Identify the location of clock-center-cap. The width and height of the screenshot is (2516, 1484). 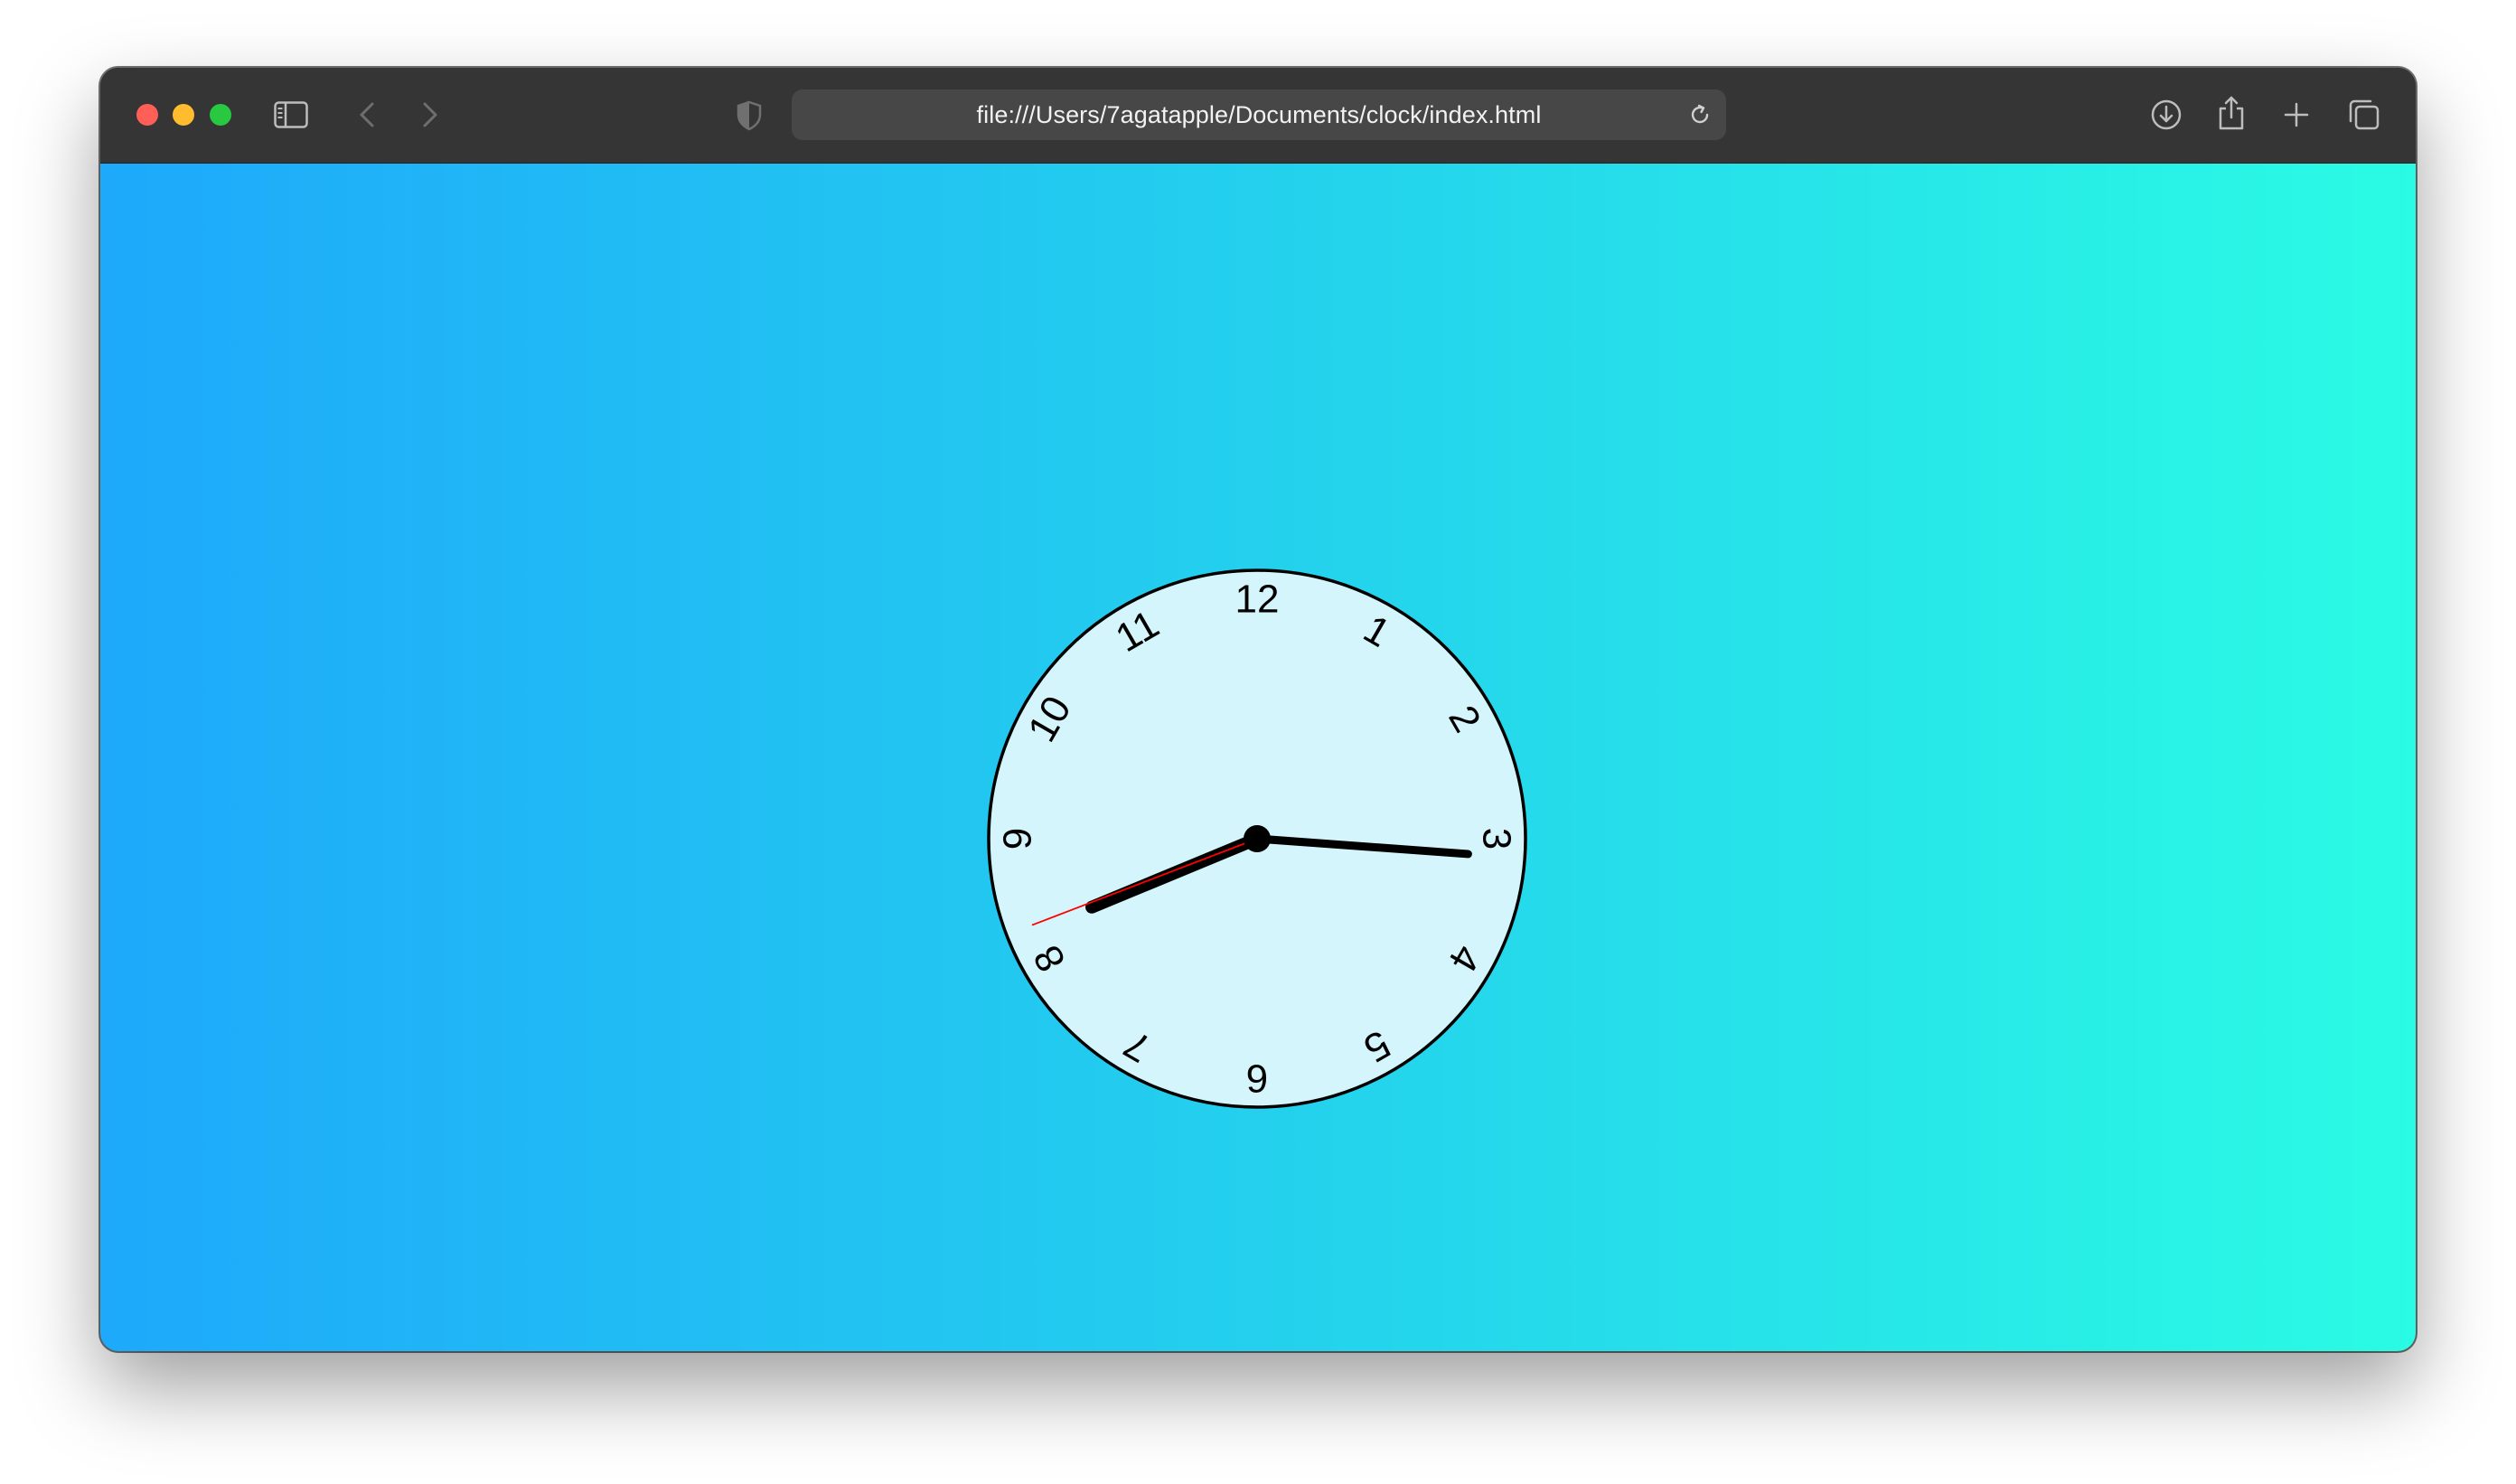
(1257, 839).